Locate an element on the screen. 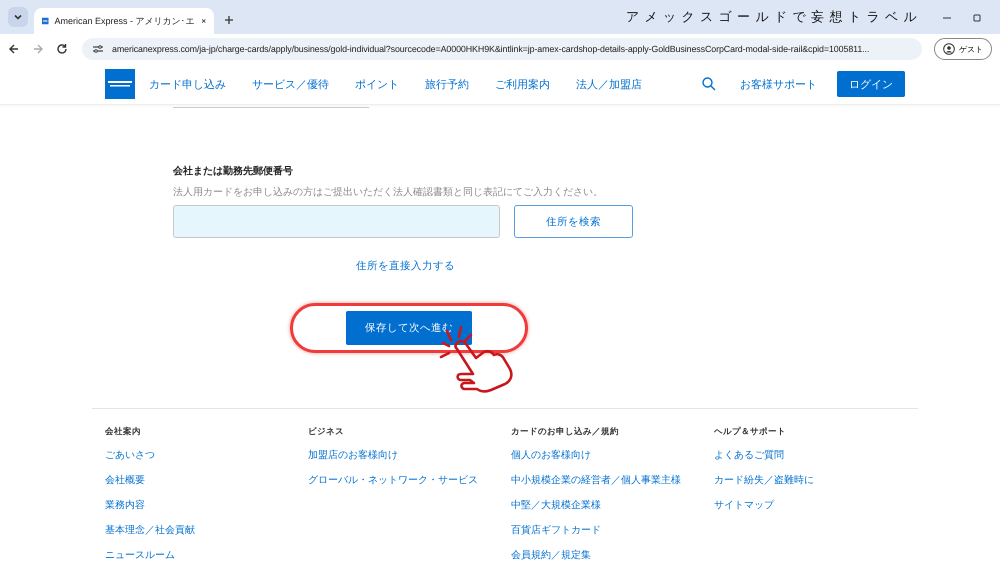 This screenshot has height=563, width=1000. nav-link: ポイント is located at coordinates (377, 84).